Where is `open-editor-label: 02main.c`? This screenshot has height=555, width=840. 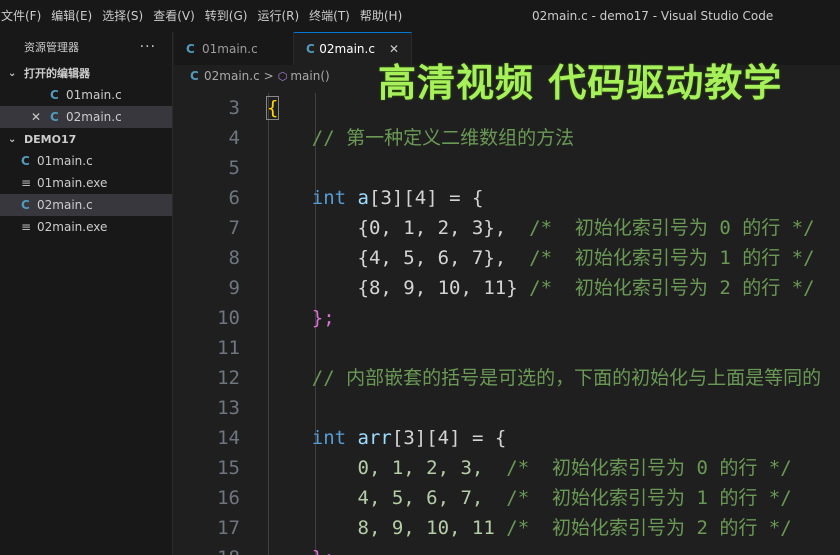
open-editor-label: 02main.c is located at coordinates (94, 117).